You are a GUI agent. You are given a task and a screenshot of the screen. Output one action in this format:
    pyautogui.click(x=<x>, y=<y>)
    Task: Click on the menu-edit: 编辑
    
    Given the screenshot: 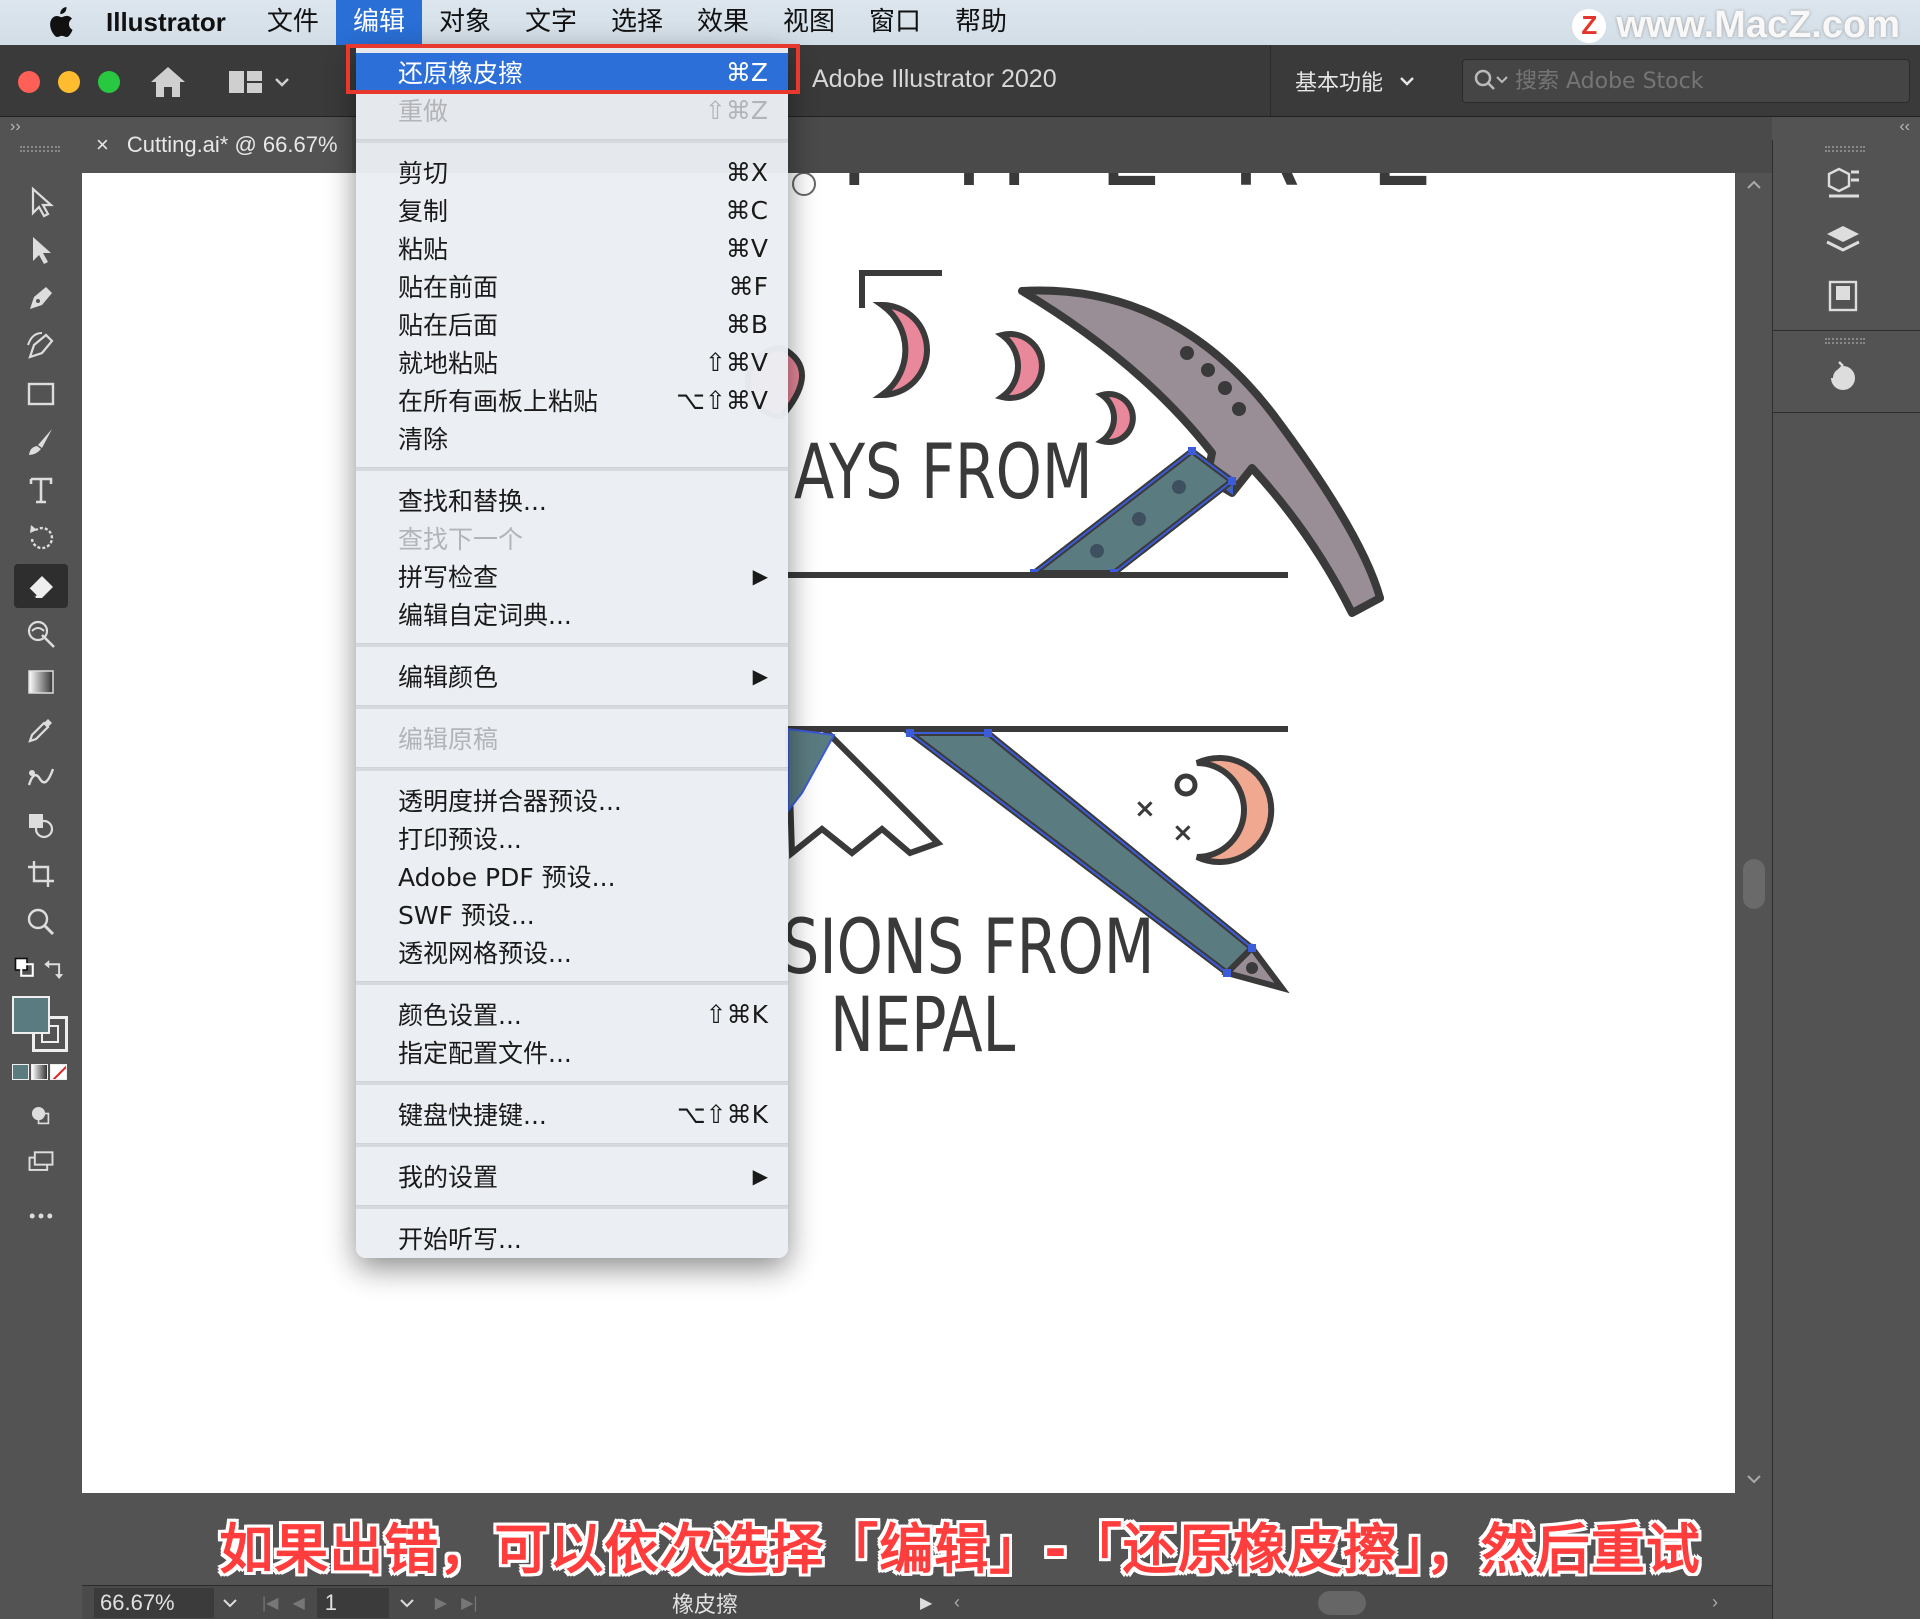 What is the action you would take?
    pyautogui.click(x=378, y=22)
    